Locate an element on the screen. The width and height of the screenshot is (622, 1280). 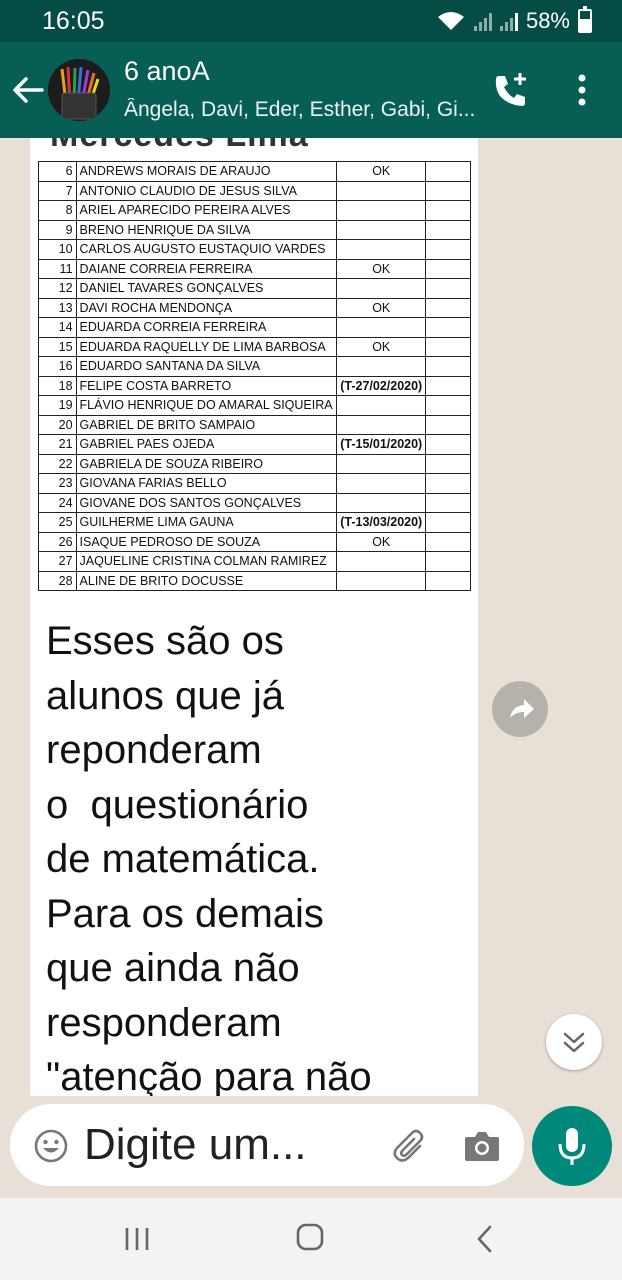
status-cell: (T-13/03/2020) is located at coordinates (381, 522).